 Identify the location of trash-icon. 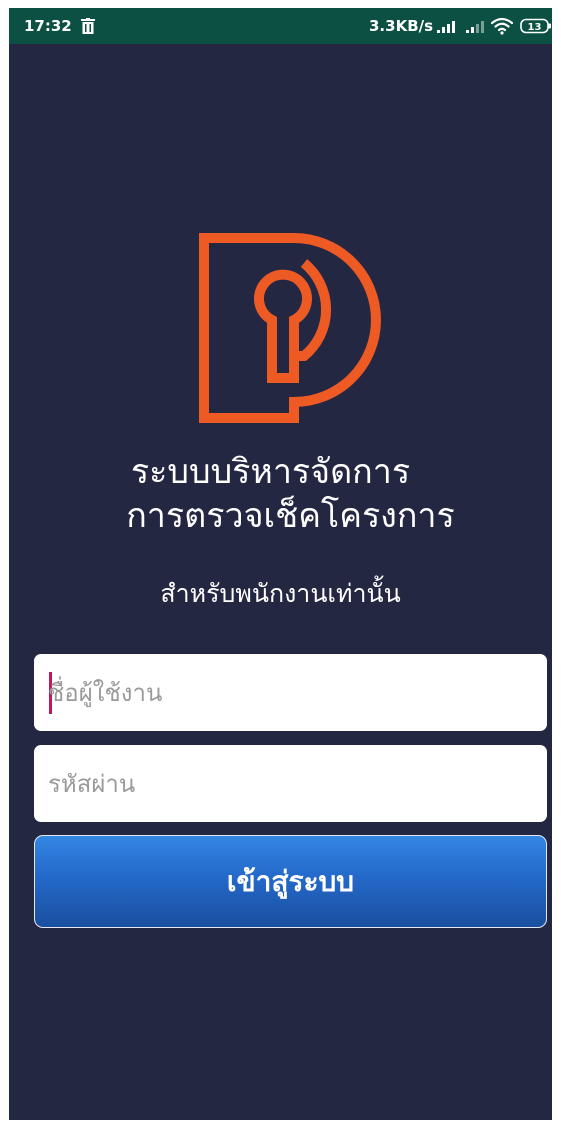
(88, 26).